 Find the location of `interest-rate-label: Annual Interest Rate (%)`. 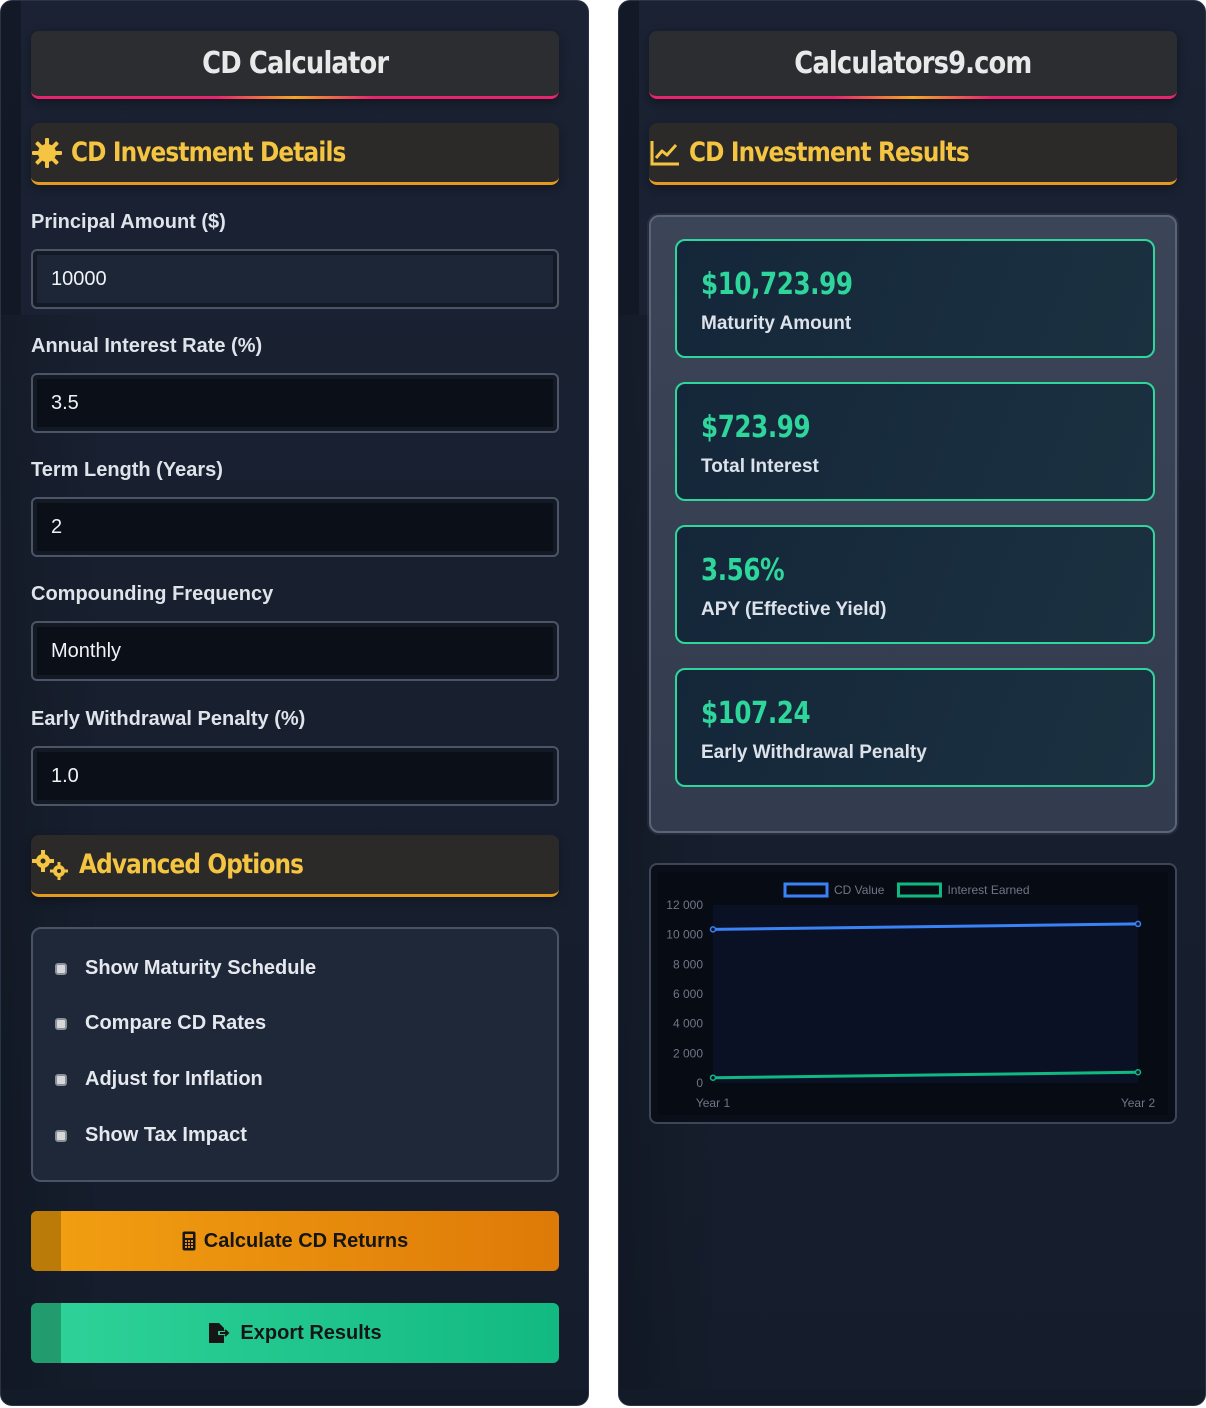

interest-rate-label: Annual Interest Rate (%) is located at coordinates (147, 346).